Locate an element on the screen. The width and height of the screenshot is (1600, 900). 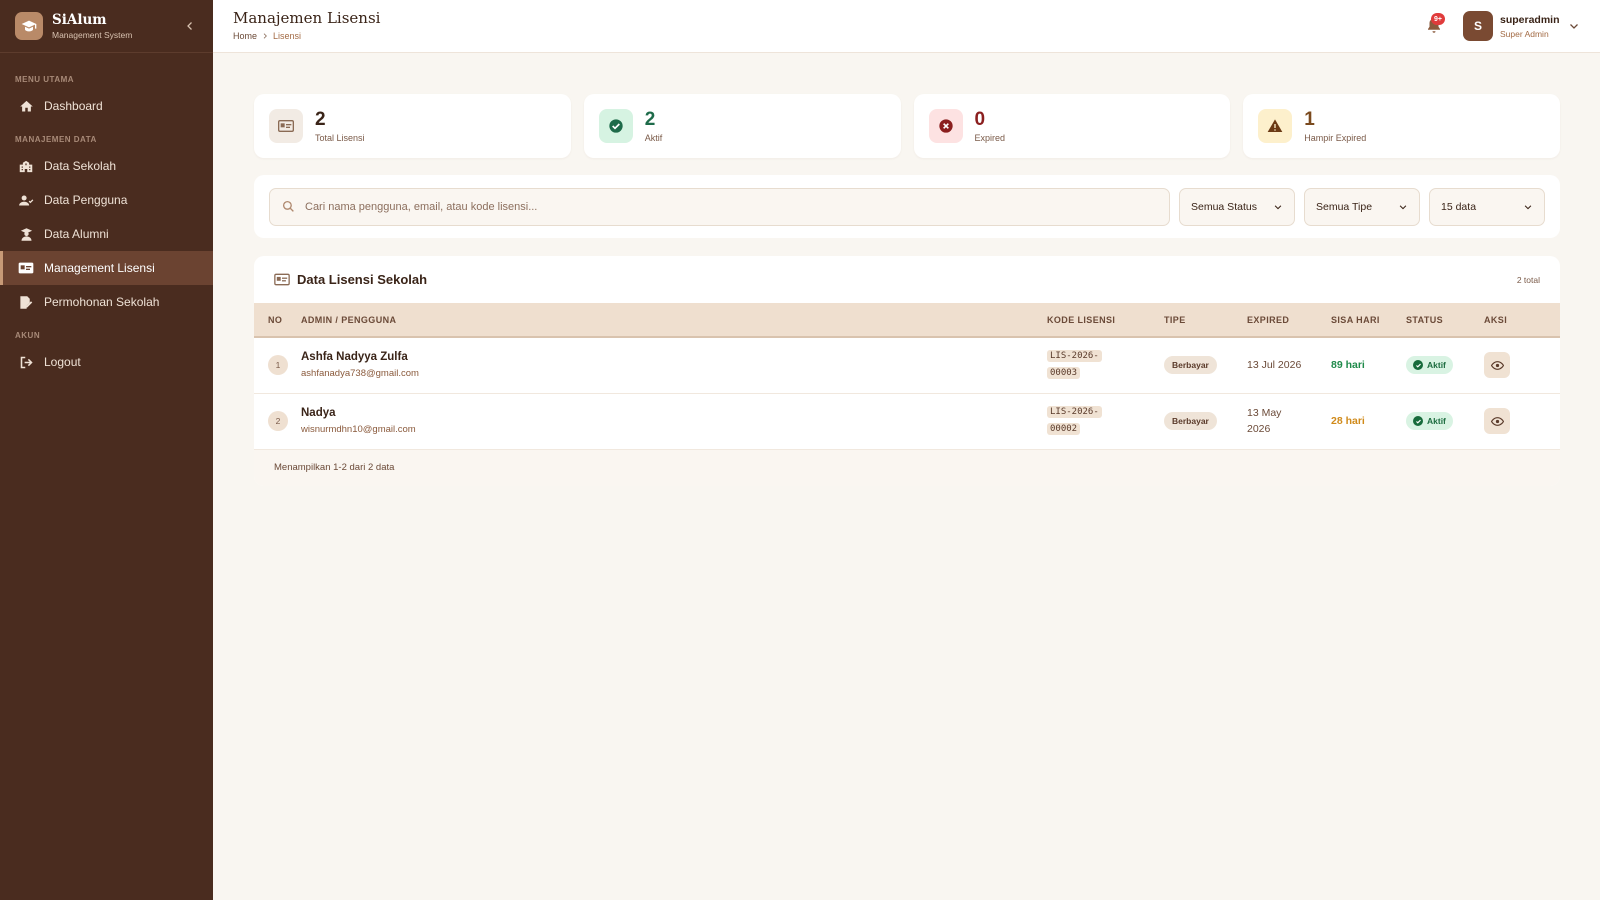
tipe-filter-select: Semua Tipe is located at coordinates (1362, 206).